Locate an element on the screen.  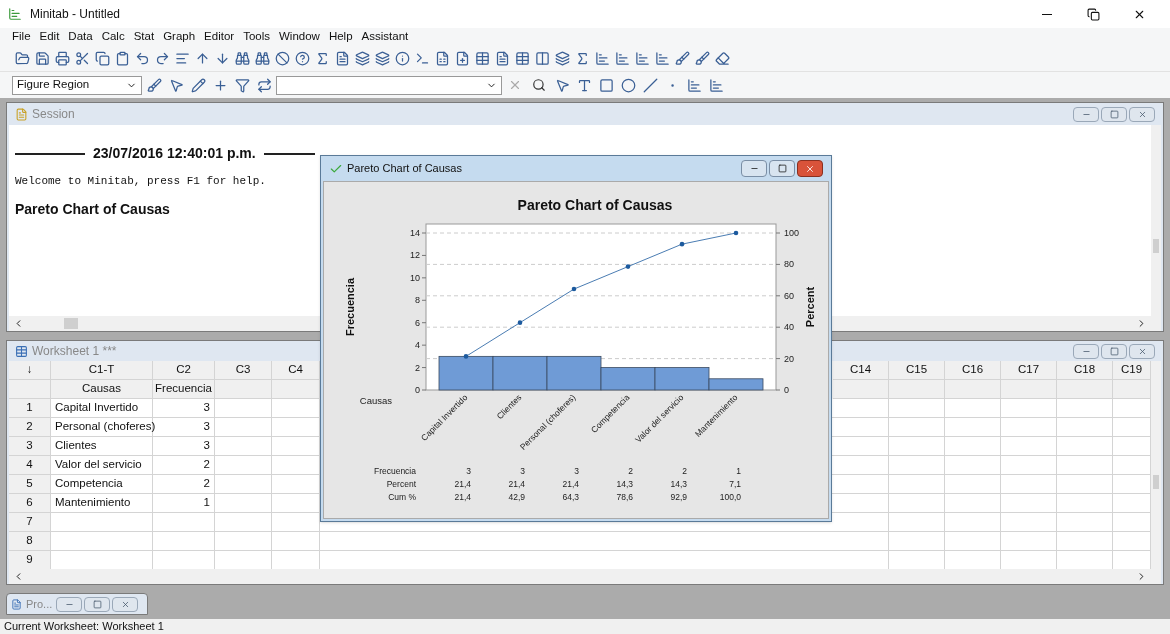
table-cell: 2 is located at coordinates (184, 484).